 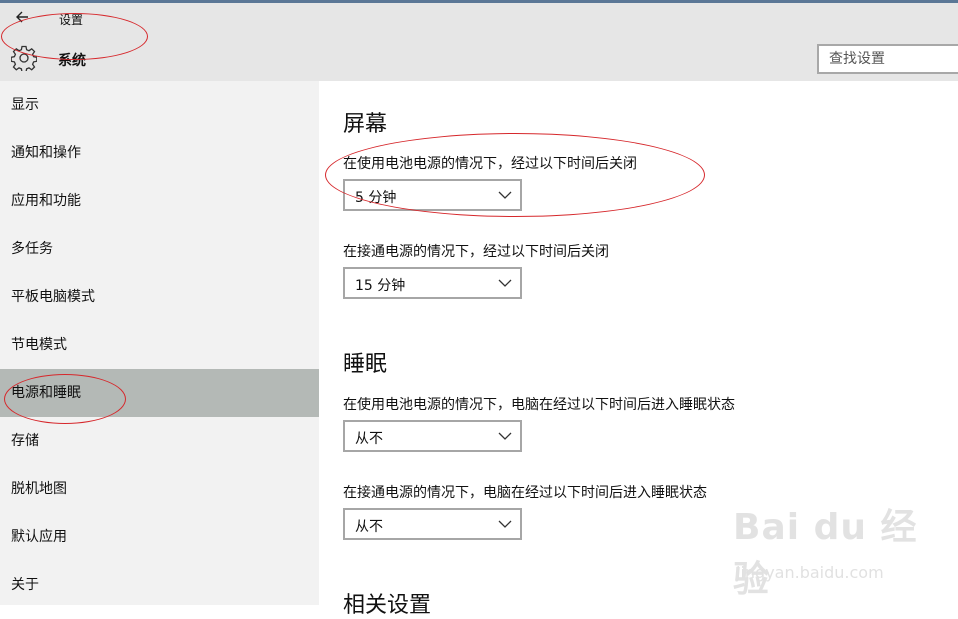 I want to click on sidebar-item-battery-saver: 节电模式, so click(x=159, y=345).